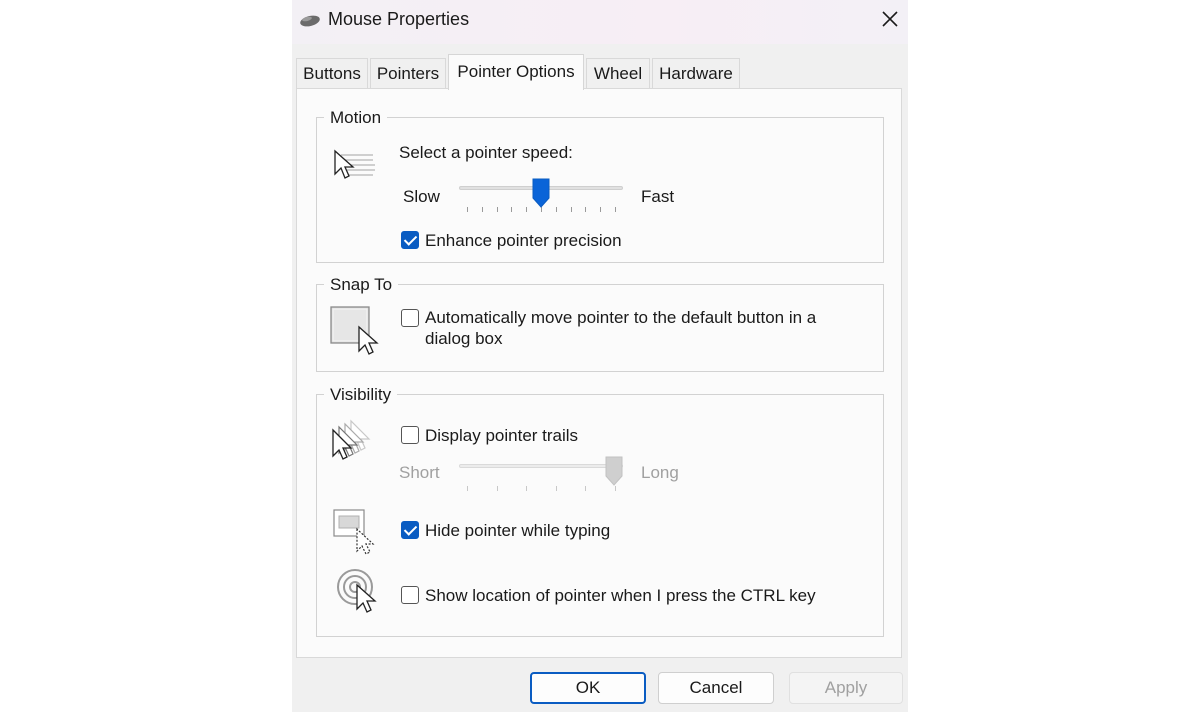 Image resolution: width=1200 pixels, height=712 pixels. I want to click on slow-label: Slow, so click(421, 196).